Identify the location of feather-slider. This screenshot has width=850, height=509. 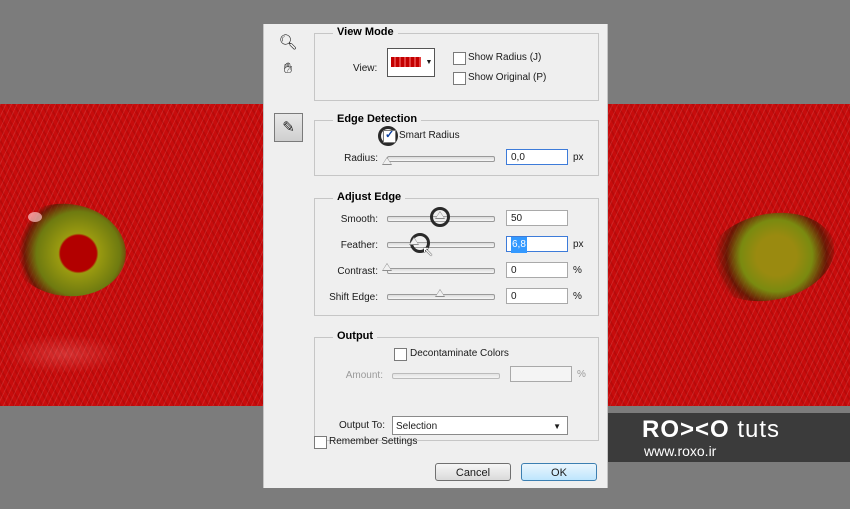
(441, 245).